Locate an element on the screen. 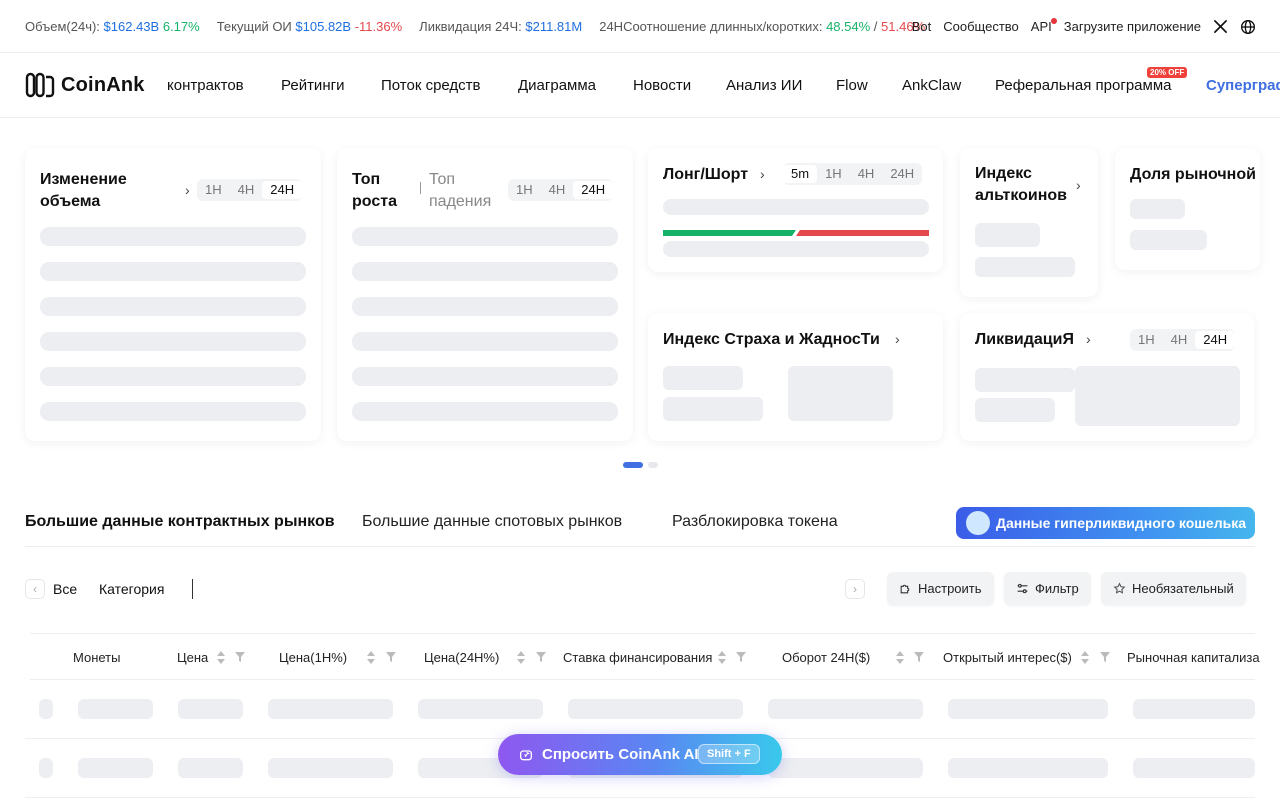 This screenshot has height=800, width=1280. ticker-volume-change: 6.17% is located at coordinates (181, 26).